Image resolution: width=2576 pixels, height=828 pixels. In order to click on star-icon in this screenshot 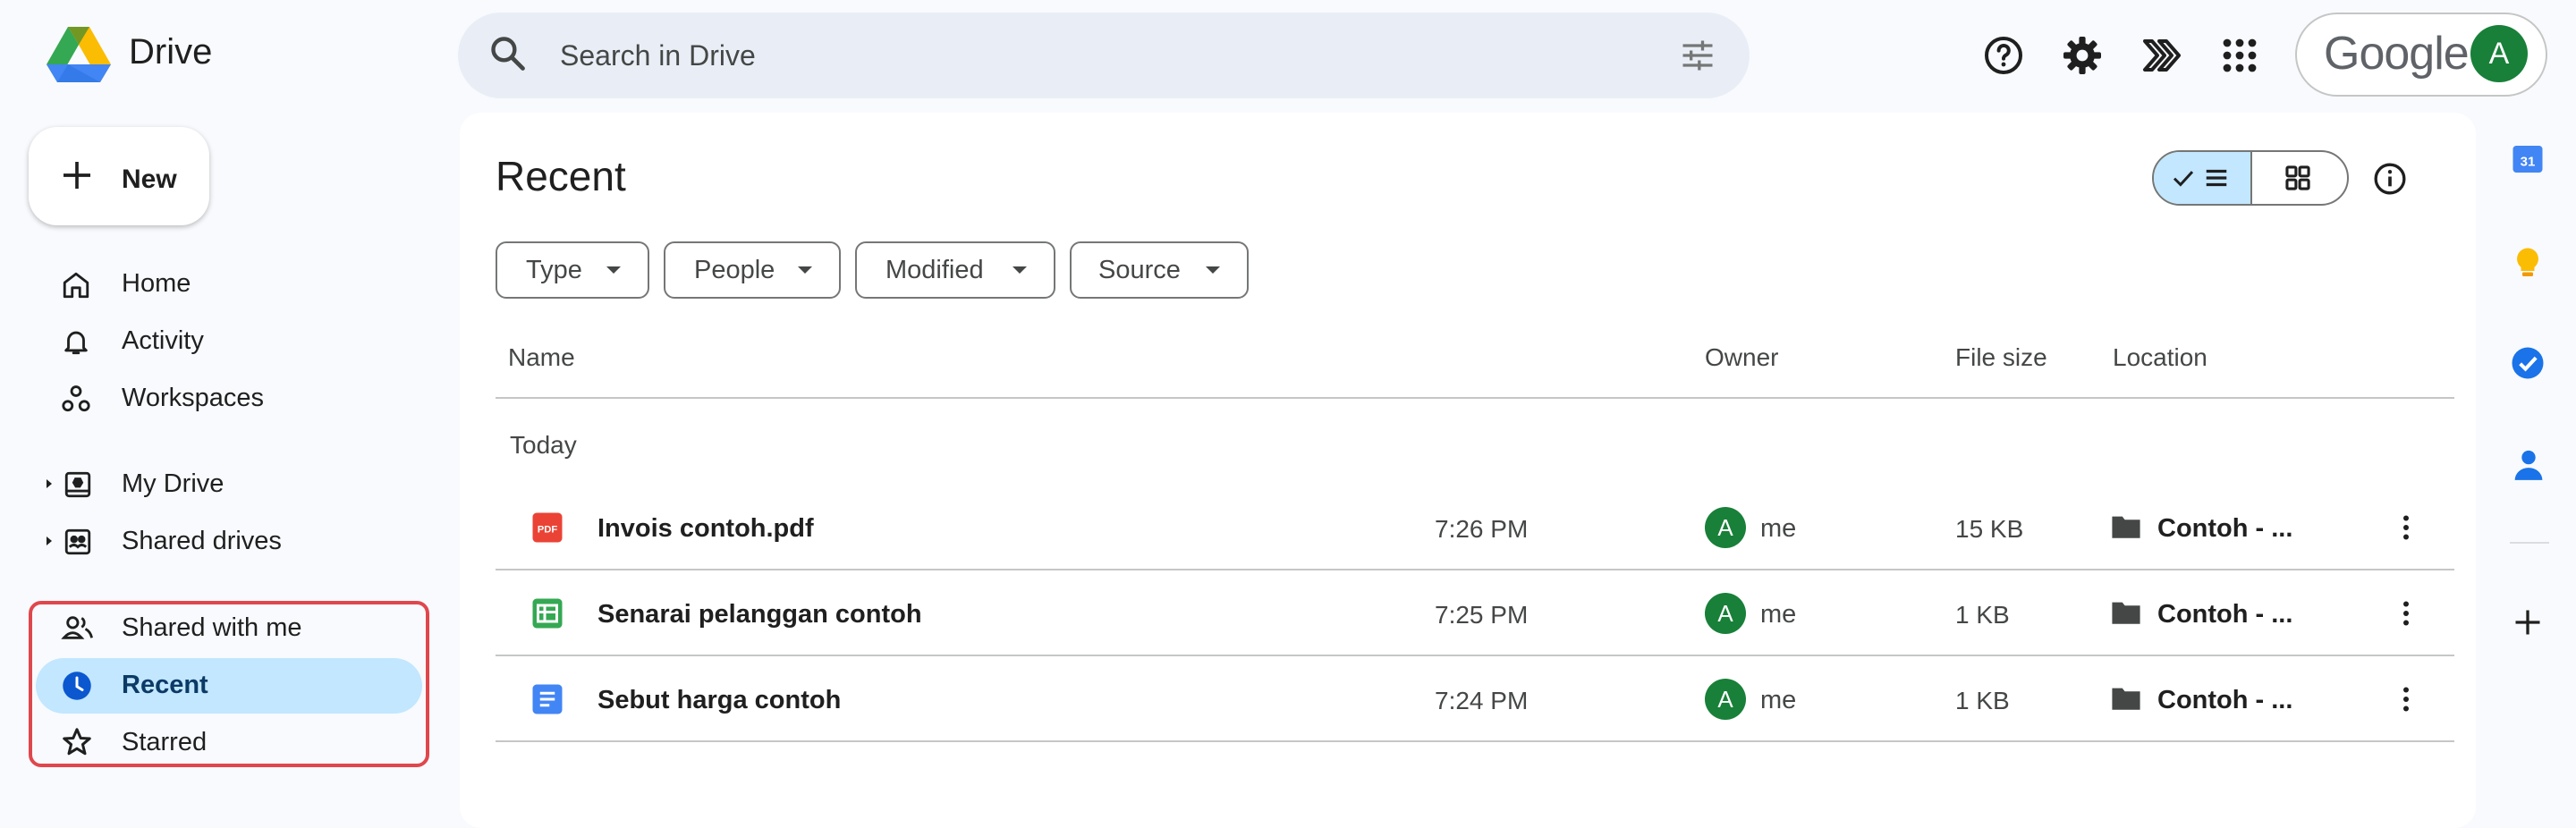, I will do `click(77, 742)`.